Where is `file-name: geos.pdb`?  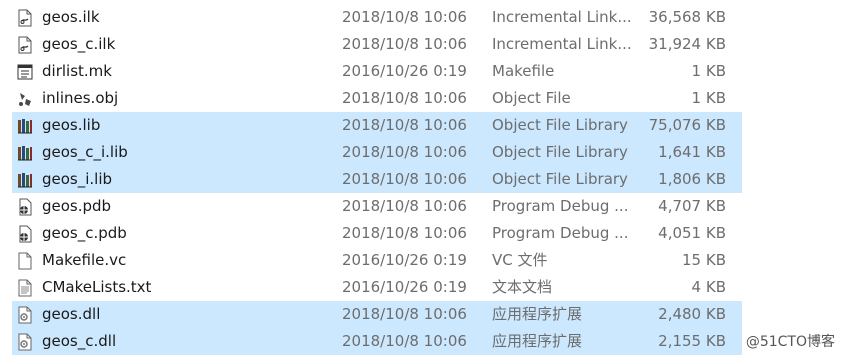
file-name: geos.pdb is located at coordinates (77, 206).